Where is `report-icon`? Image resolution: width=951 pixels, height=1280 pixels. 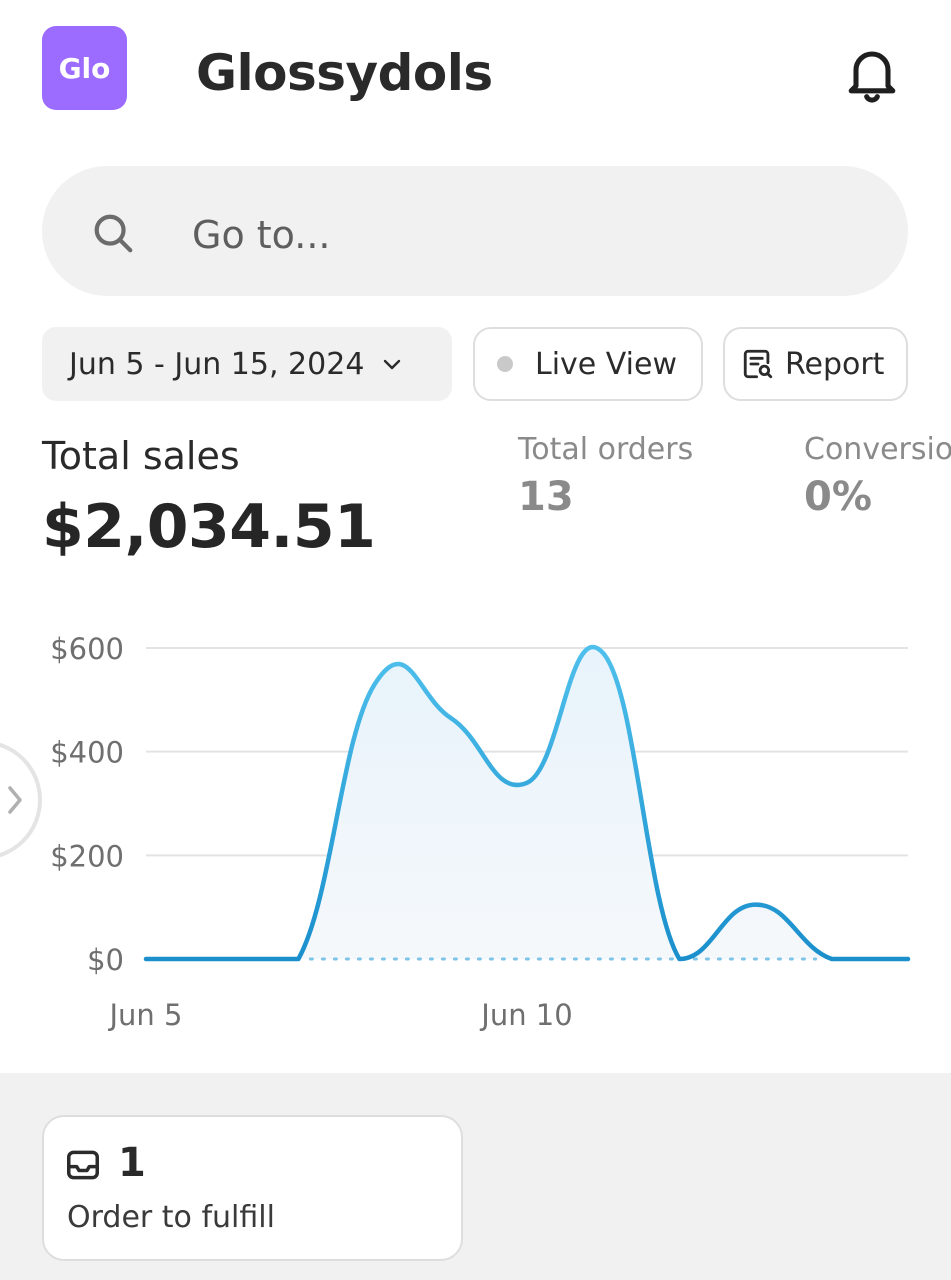 report-icon is located at coordinates (758, 364).